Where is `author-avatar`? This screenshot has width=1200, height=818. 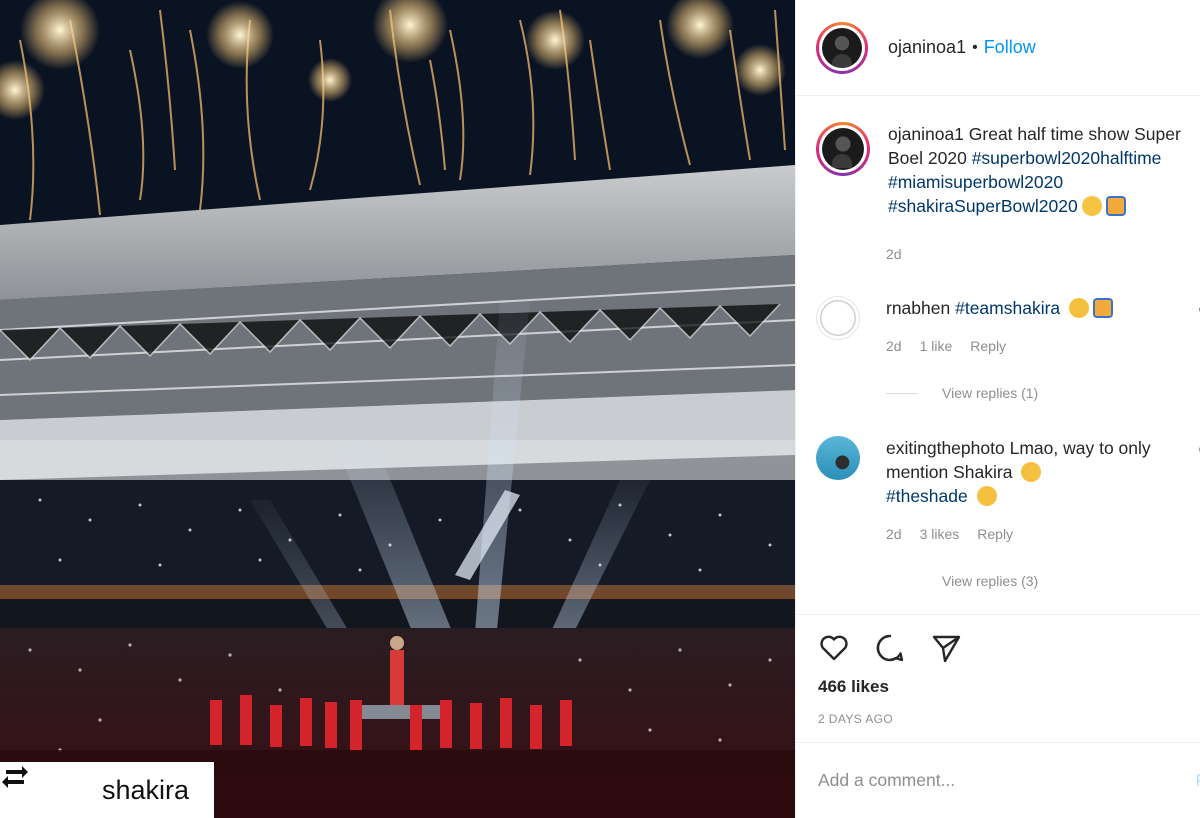 author-avatar is located at coordinates (842, 47).